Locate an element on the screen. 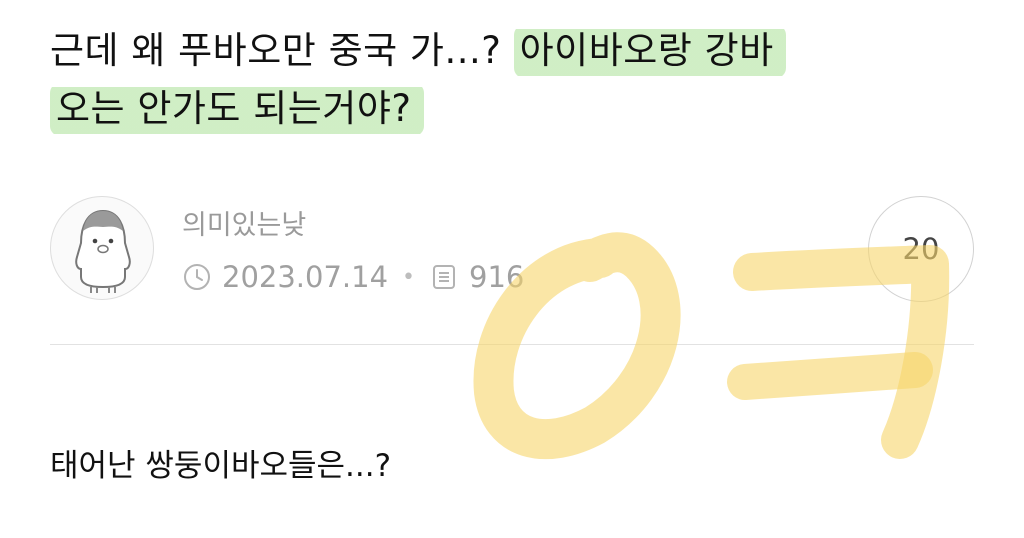 The image size is (1024, 538). post-meta: 2023.07.14 • 916 is located at coordinates (353, 277).